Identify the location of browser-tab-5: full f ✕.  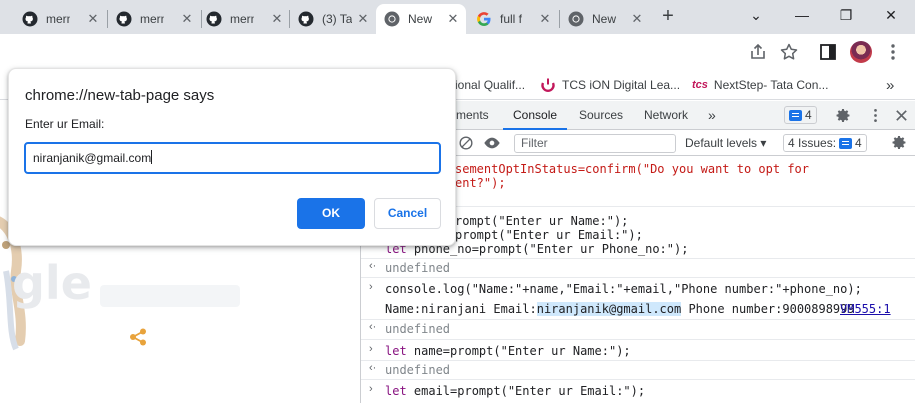
(513, 19).